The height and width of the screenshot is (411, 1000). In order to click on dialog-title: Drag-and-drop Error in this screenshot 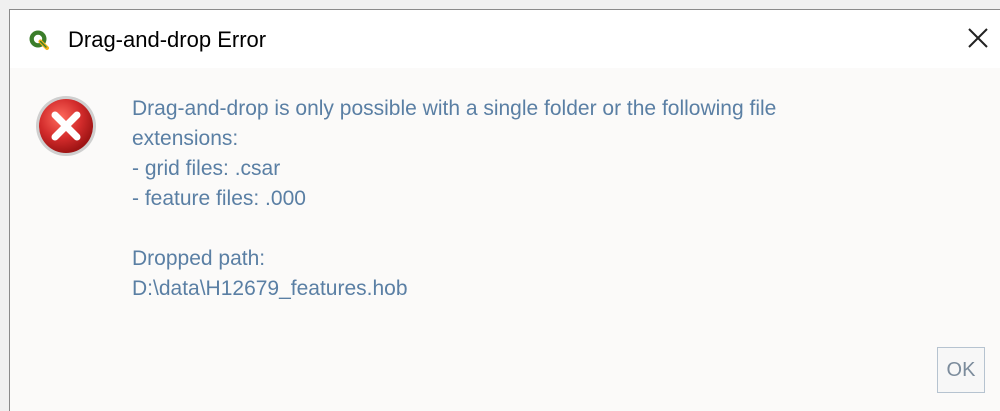, I will do `click(167, 39)`.